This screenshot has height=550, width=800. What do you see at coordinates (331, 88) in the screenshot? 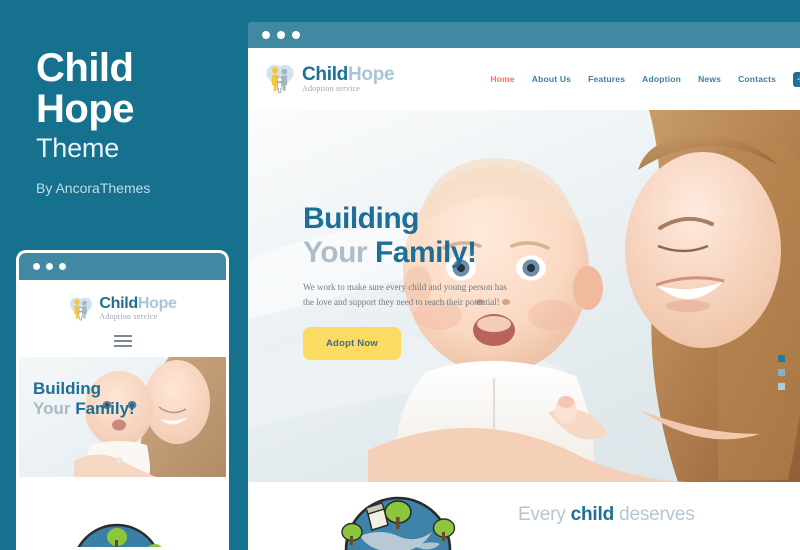
I see `brand-tagline: Adoption service` at bounding box center [331, 88].